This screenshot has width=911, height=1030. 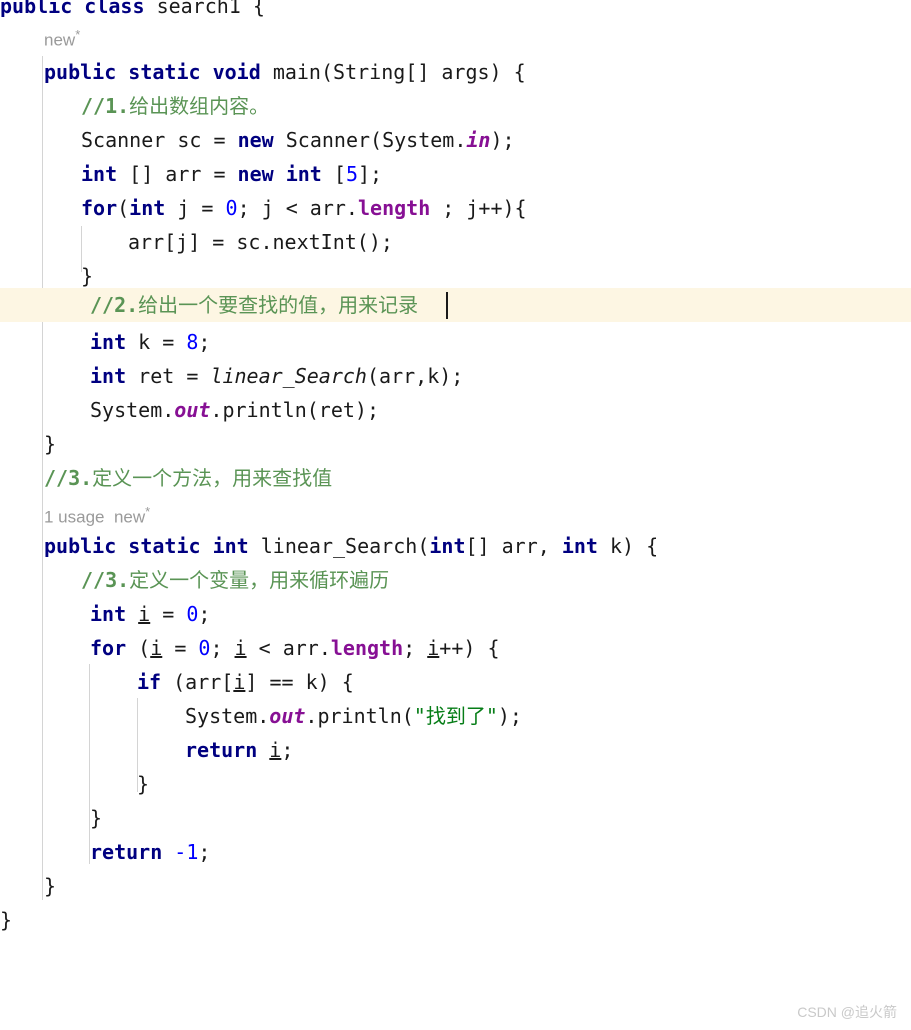 What do you see at coordinates (339, 174) in the screenshot?
I see `bracket-open: [` at bounding box center [339, 174].